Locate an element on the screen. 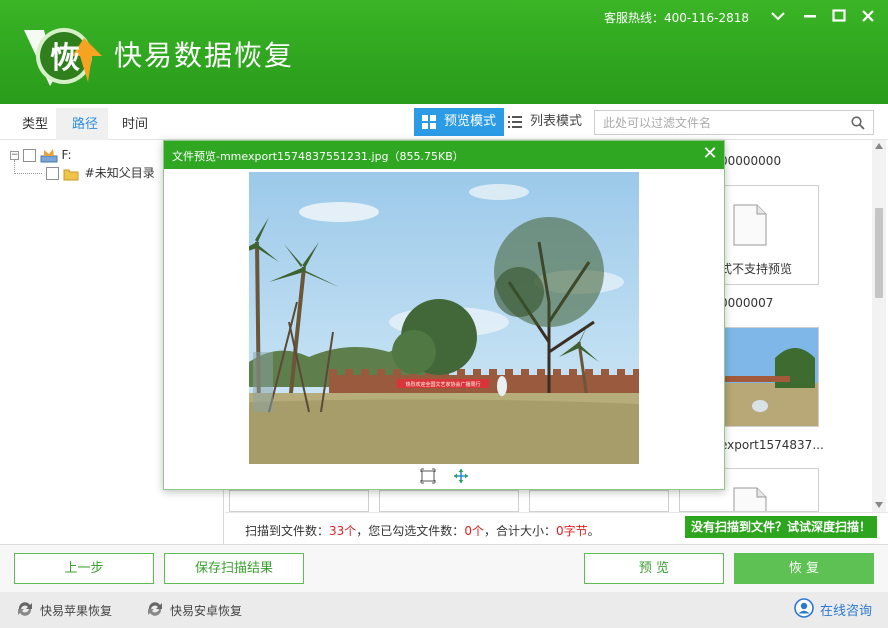 The width and height of the screenshot is (888, 628). filter-box is located at coordinates (734, 122).